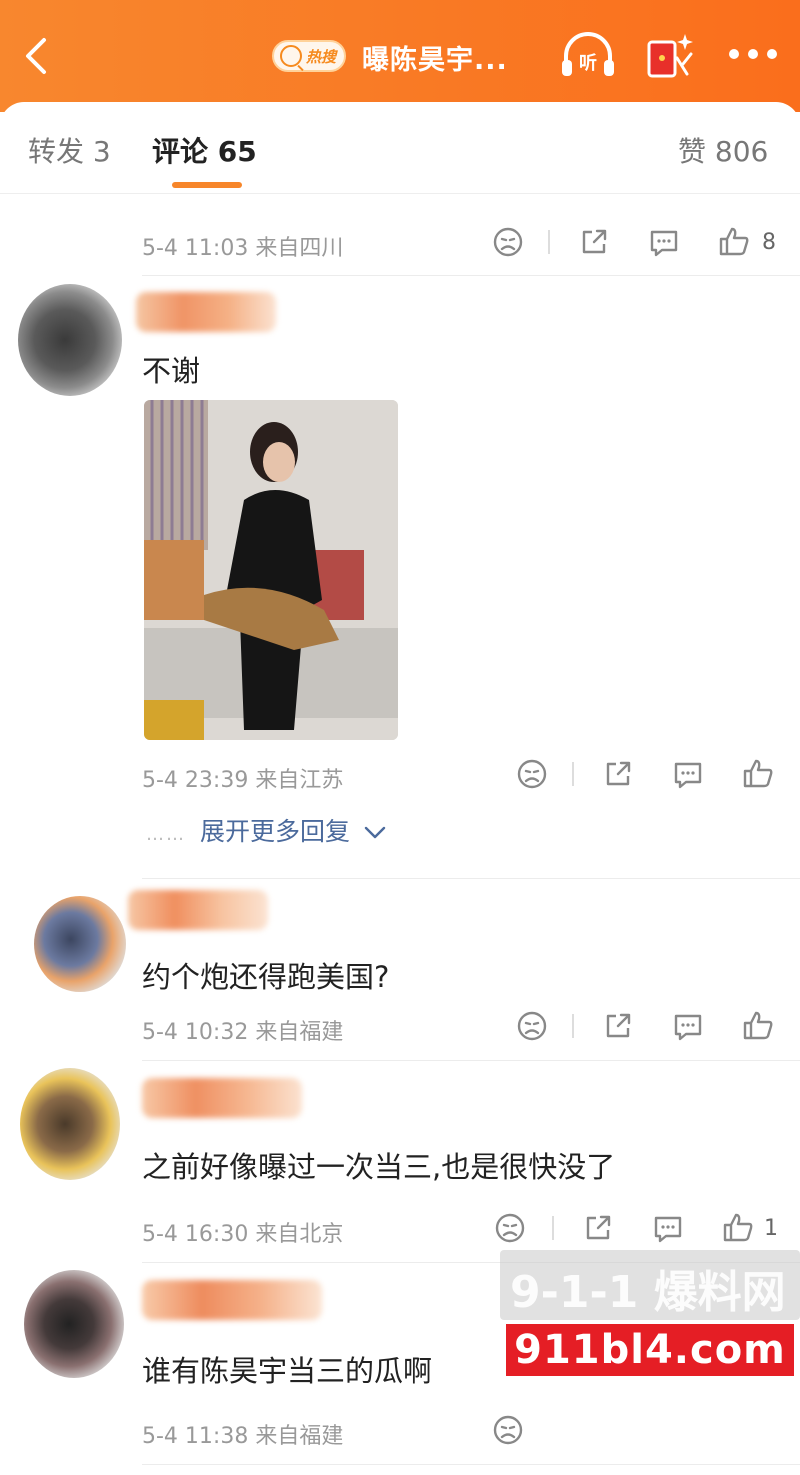  I want to click on comment-meta-row: 5-4 10:32 来自福建, so click(462, 1028).